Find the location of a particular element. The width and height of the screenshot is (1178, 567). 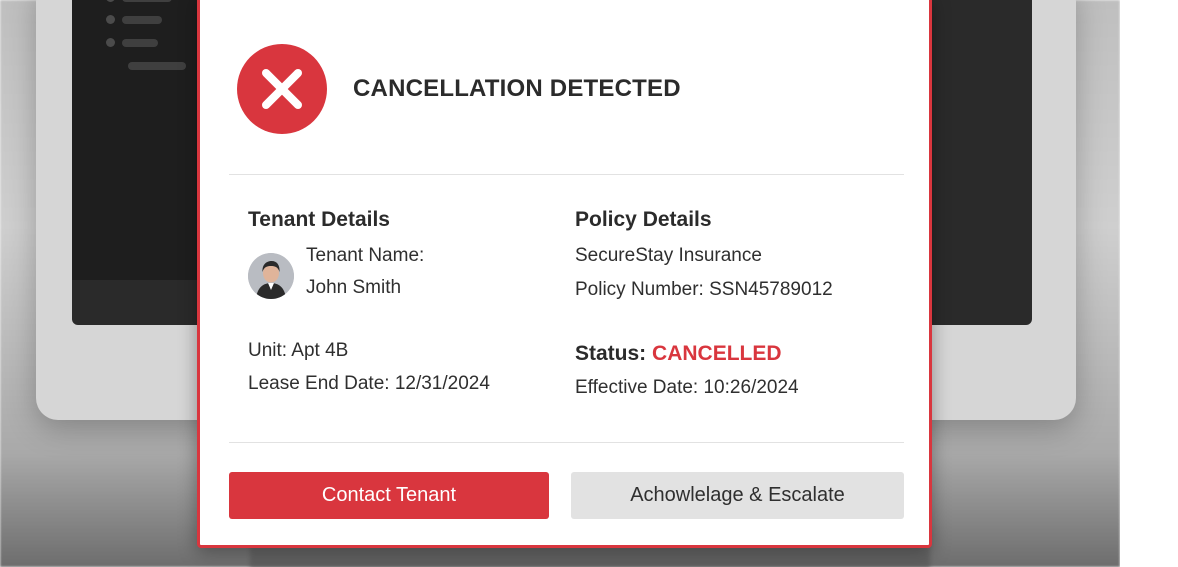

status-label: Status: is located at coordinates (611, 353).